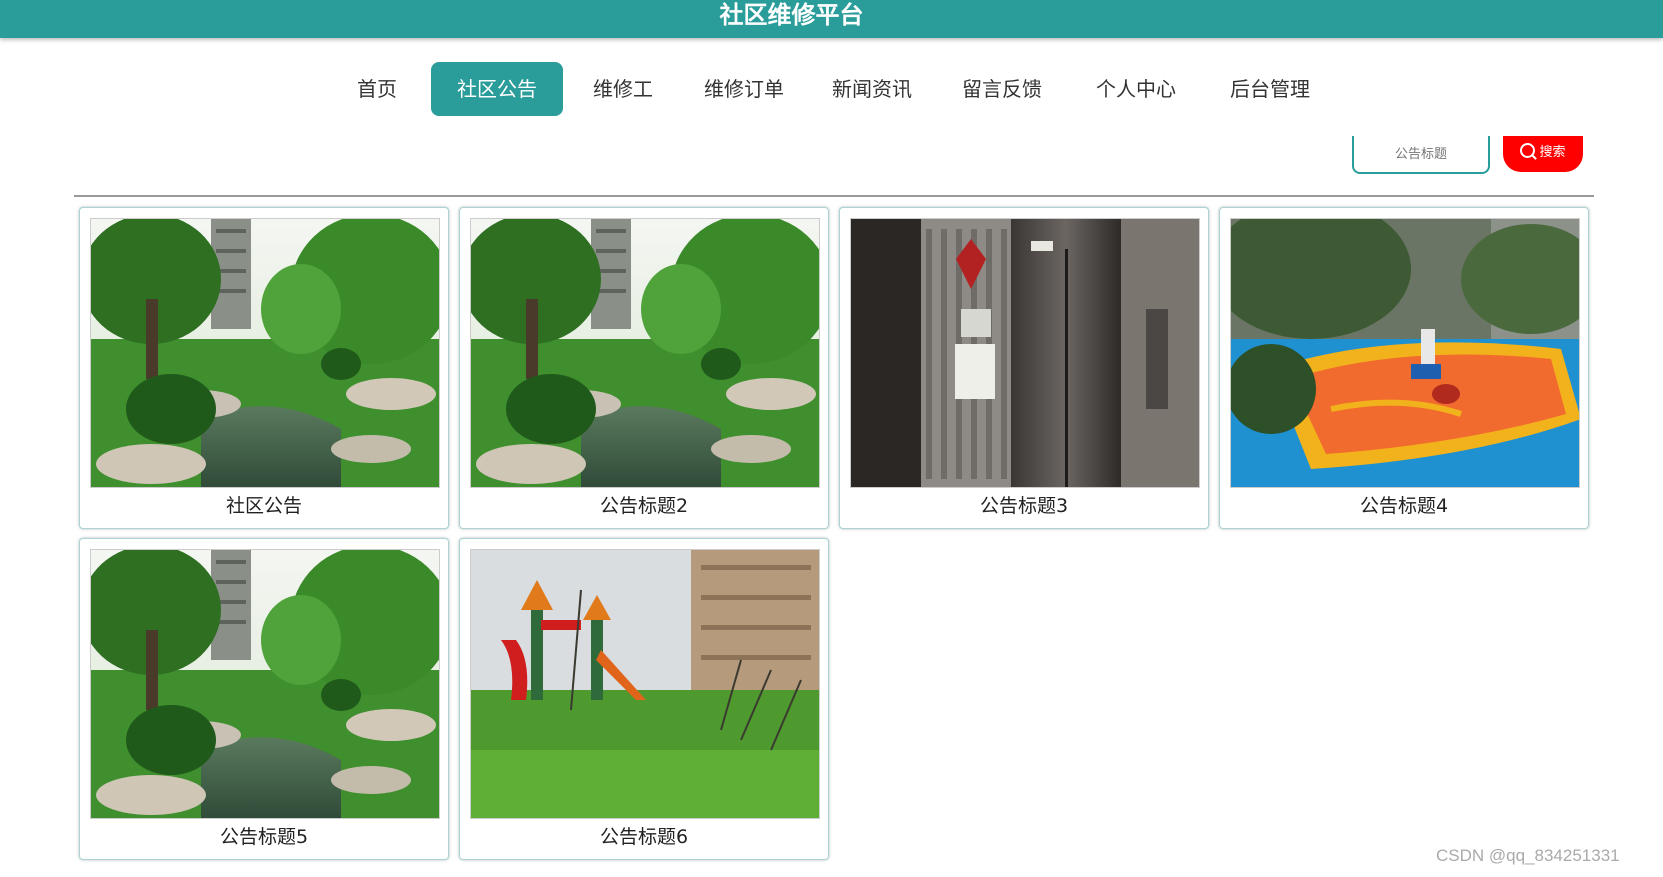  What do you see at coordinates (1002, 89) in the screenshot?
I see `nav-item-feedback: 留言反馈` at bounding box center [1002, 89].